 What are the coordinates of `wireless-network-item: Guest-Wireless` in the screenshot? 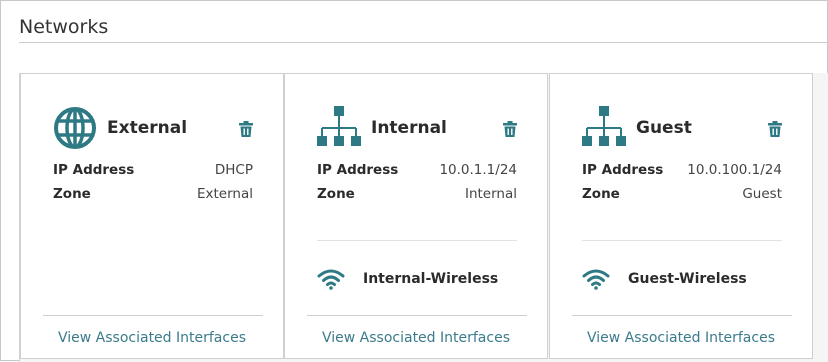 It's located at (692, 281).